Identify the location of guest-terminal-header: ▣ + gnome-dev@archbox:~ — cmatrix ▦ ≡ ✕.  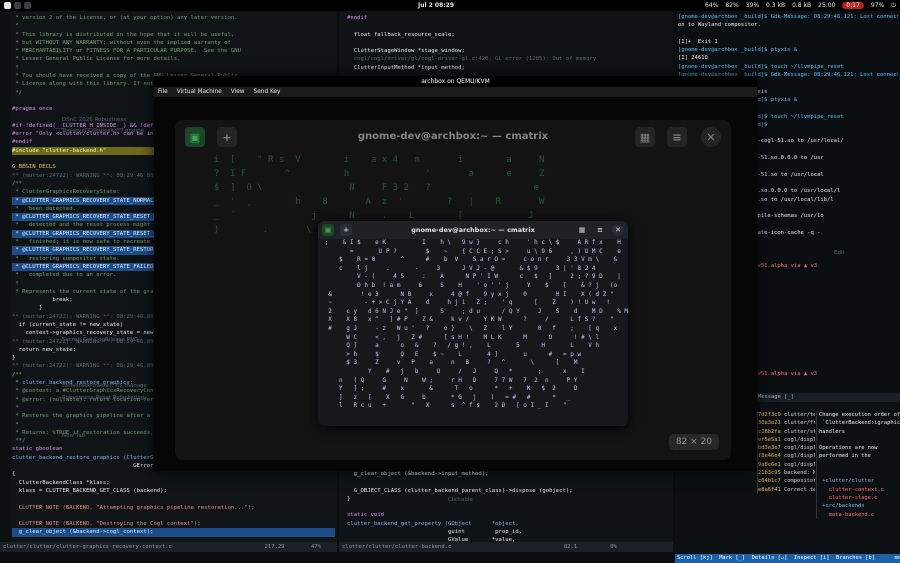
(453, 136).